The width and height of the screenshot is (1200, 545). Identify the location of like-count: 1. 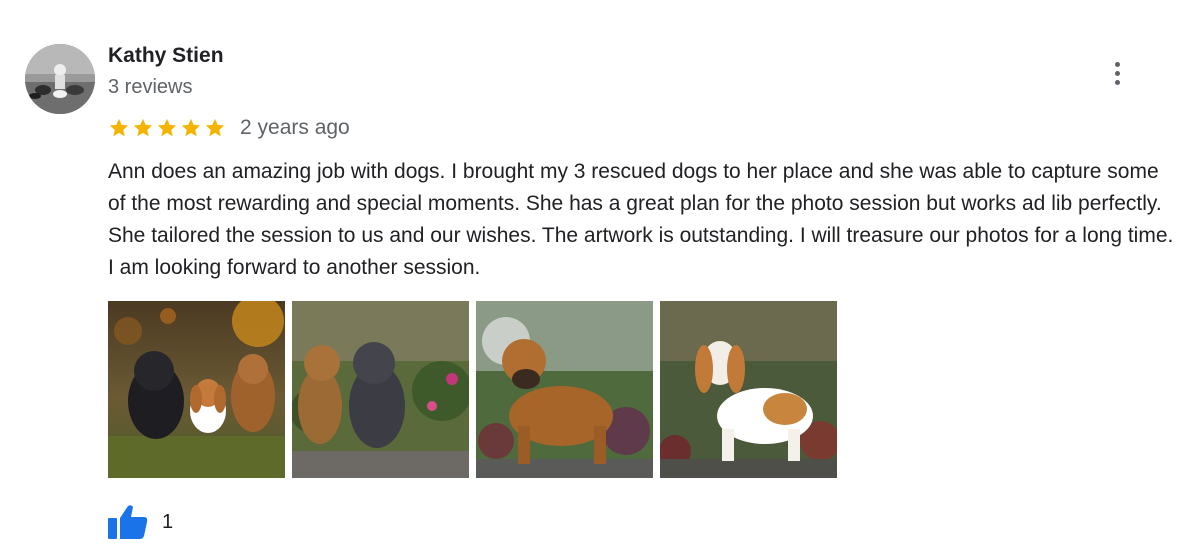
(168, 521).